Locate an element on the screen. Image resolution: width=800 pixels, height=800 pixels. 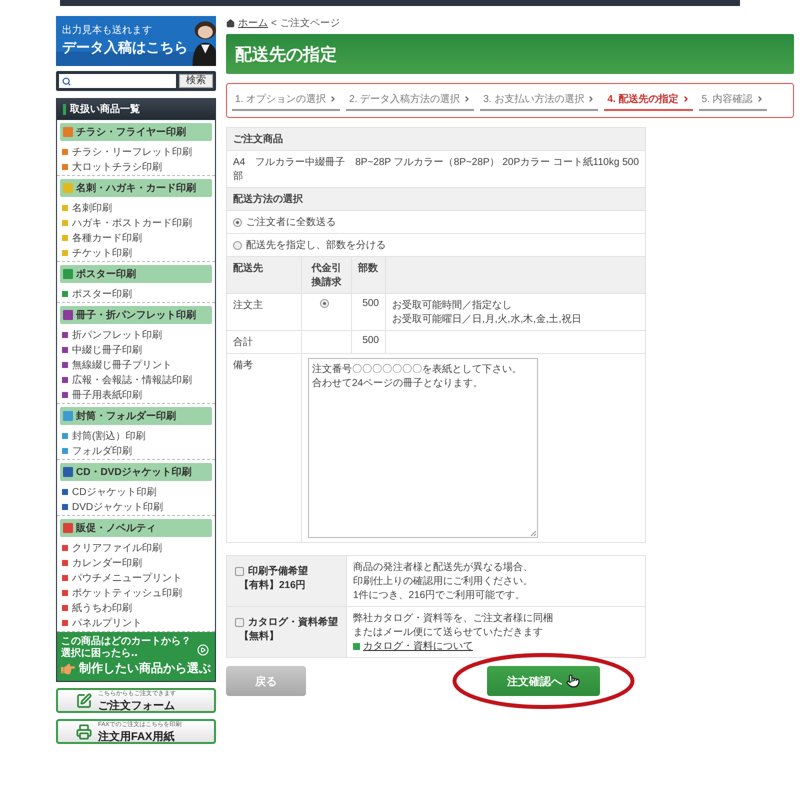
category-title: 名刺・ハガキ・カード印刷 is located at coordinates (136, 188).